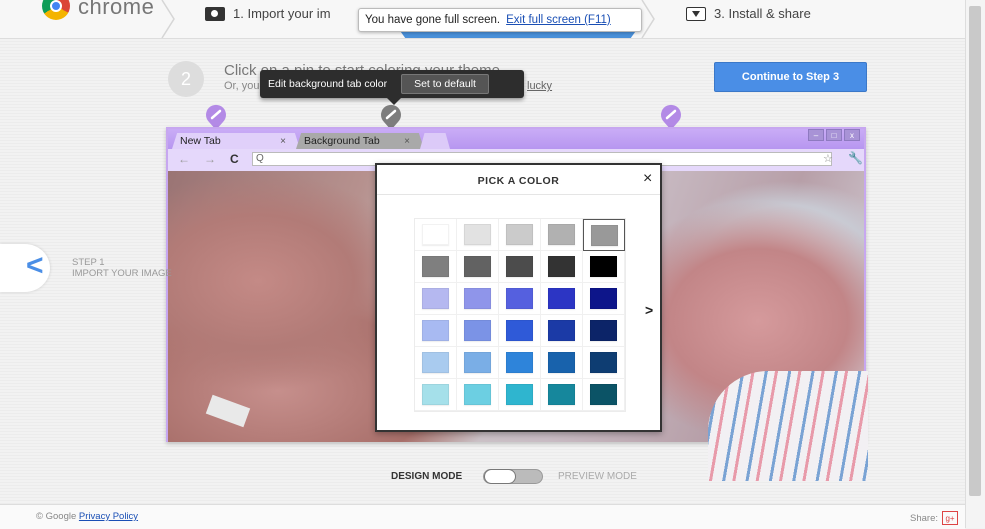 The height and width of the screenshot is (529, 985). I want to click on share-area: Share: g+, so click(934, 518).